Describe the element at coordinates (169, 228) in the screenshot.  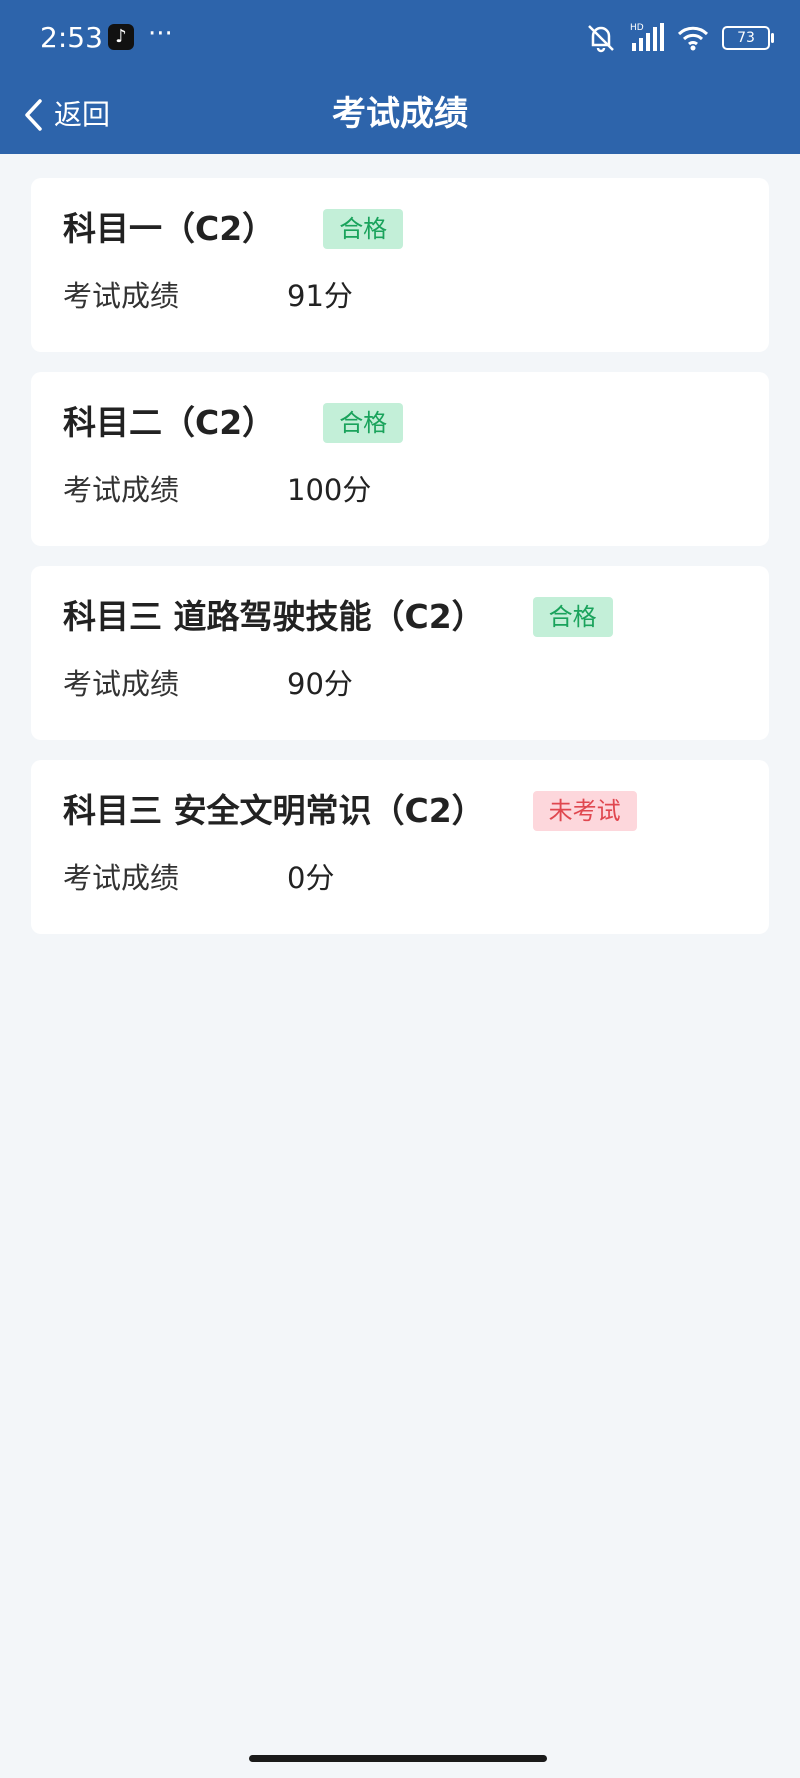
I see `exam-subject: 科目一（C2）` at that location.